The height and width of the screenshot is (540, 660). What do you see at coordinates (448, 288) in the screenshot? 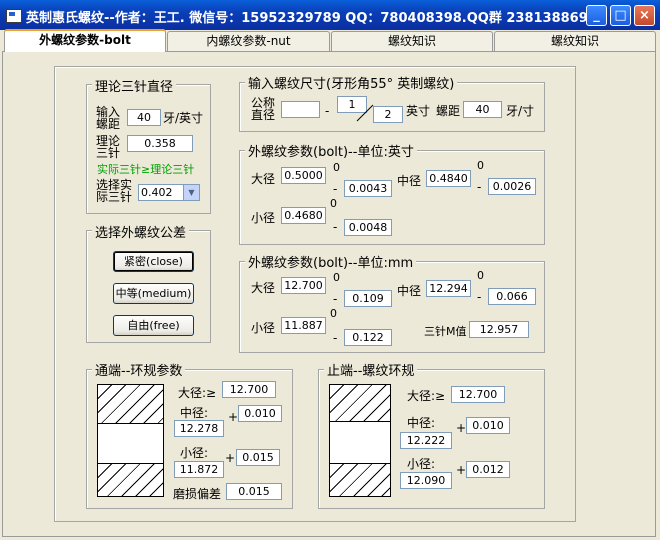
I see `mm-pitch-value: 12.294` at bounding box center [448, 288].